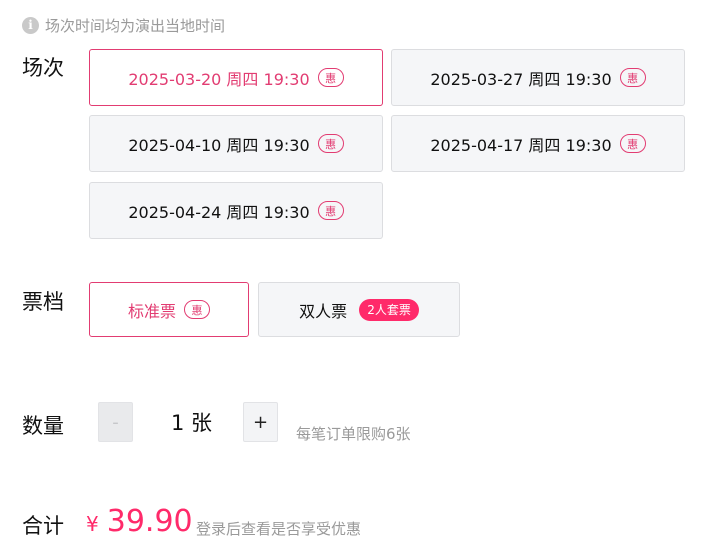 Image resolution: width=717 pixels, height=545 pixels. Describe the element at coordinates (521, 79) in the screenshot. I see `session-option-text: 2025-03-27 周四 19:30` at that location.